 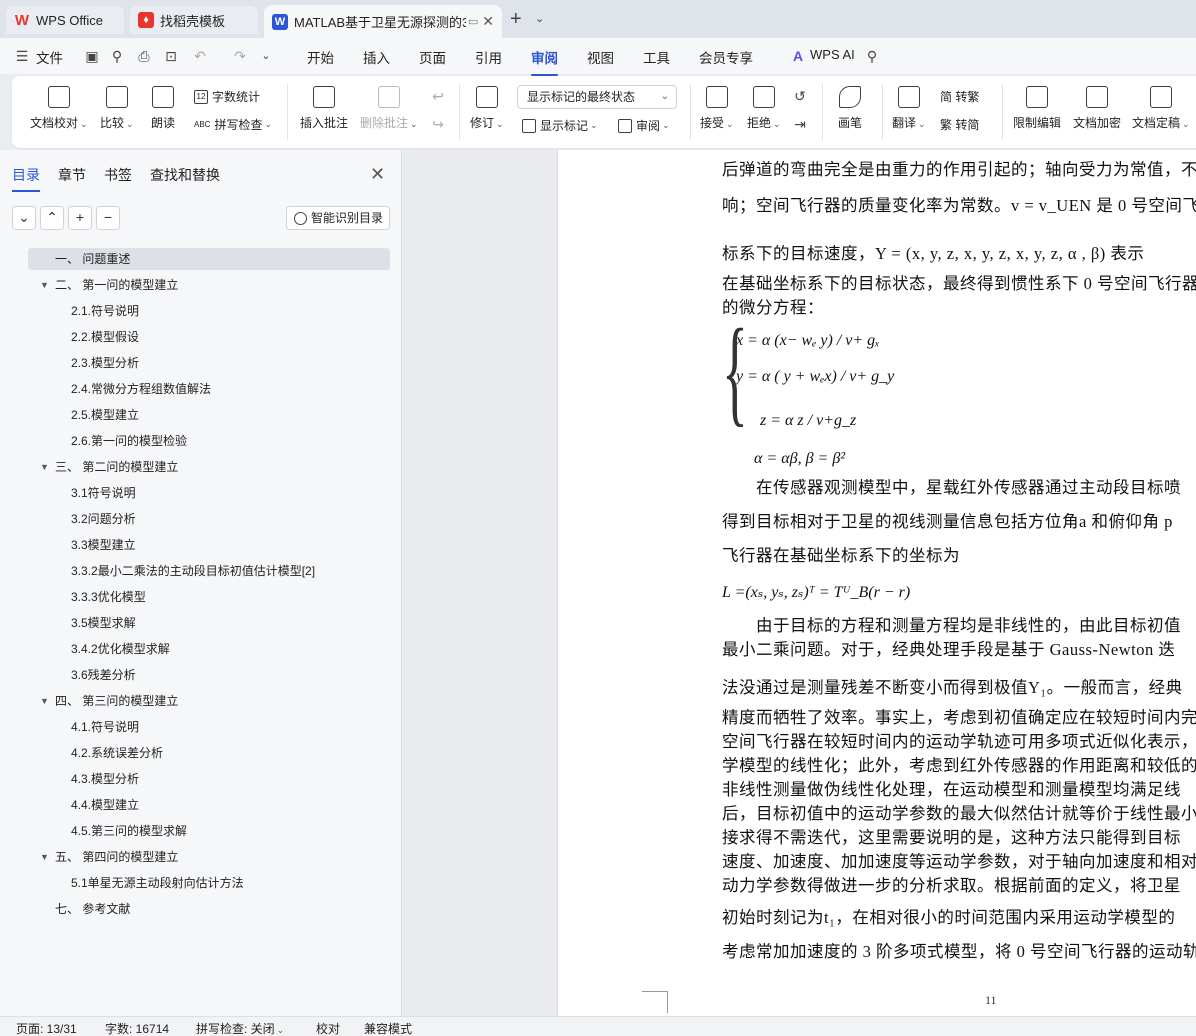 I want to click on collapse-all-button: ⌄, so click(x=24, y=218).